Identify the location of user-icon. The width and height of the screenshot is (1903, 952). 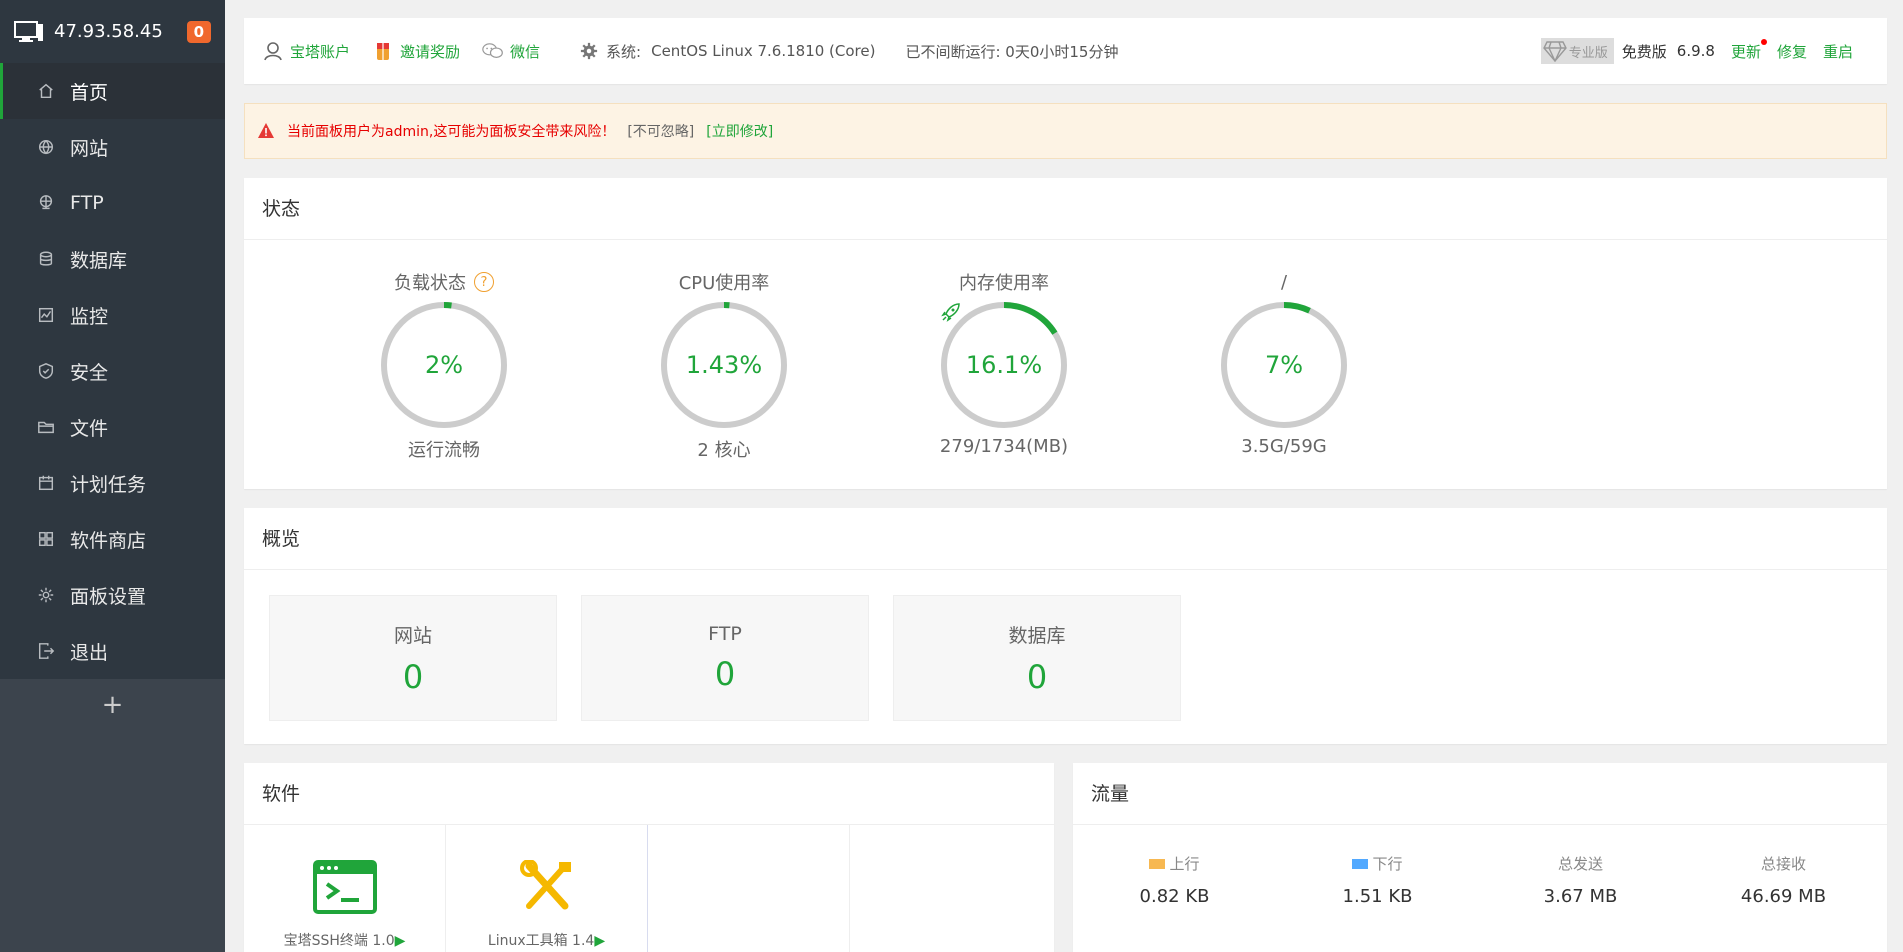
(273, 51).